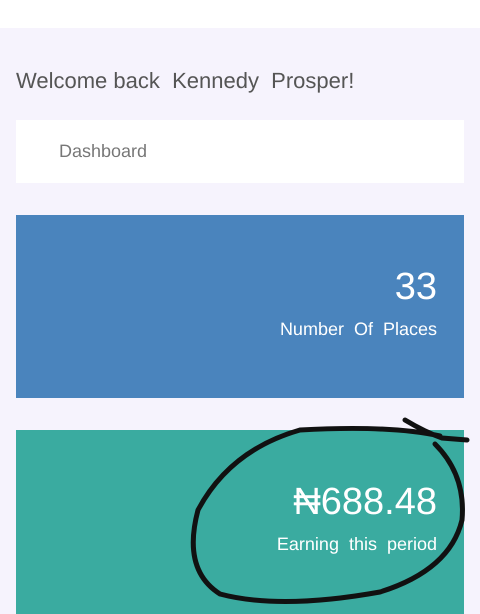  I want to click on stat-value: ₦688.48, so click(365, 502).